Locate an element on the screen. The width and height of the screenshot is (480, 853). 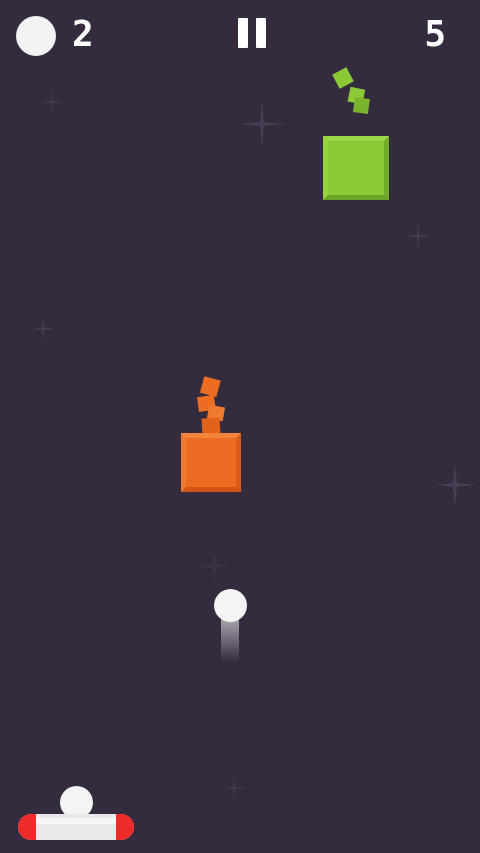
paddle-highlight is located at coordinates (76, 821).